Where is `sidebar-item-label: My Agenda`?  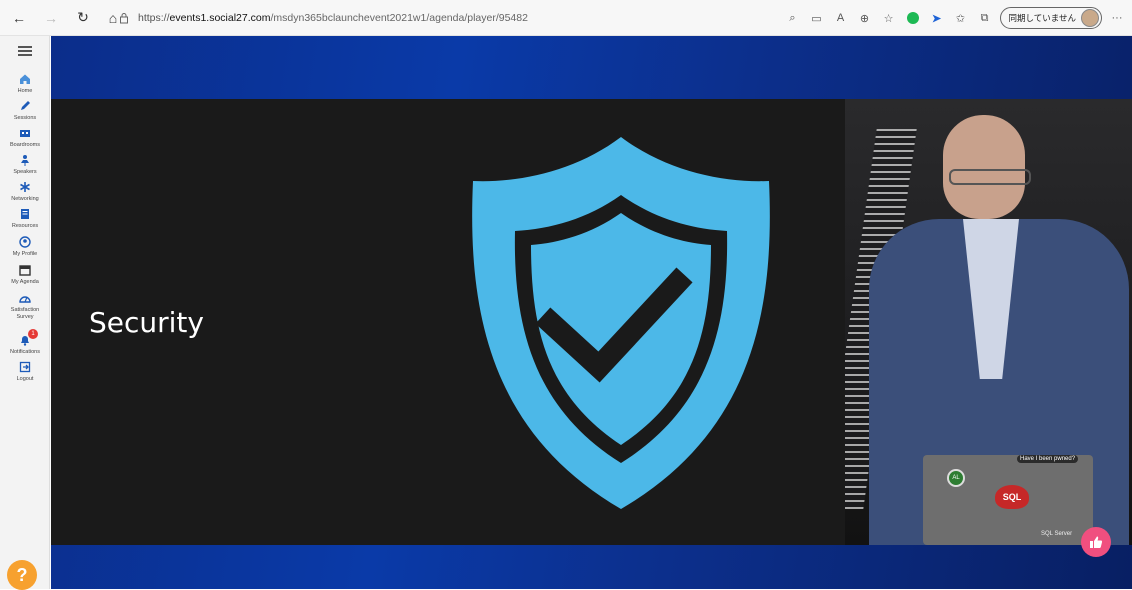 sidebar-item-label: My Agenda is located at coordinates (25, 282).